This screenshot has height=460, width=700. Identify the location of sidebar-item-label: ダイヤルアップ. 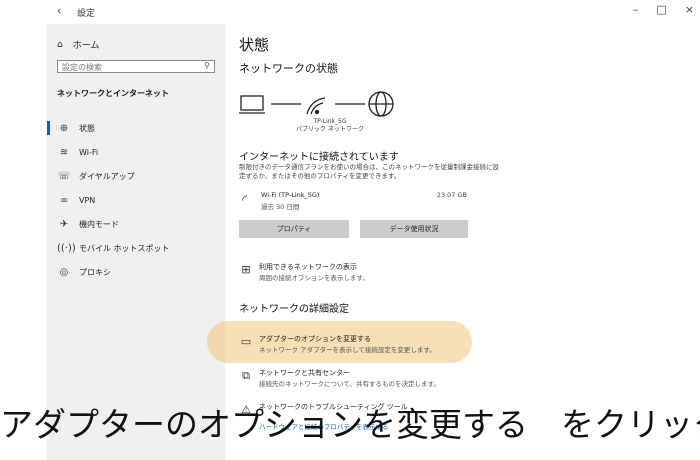
(107, 176).